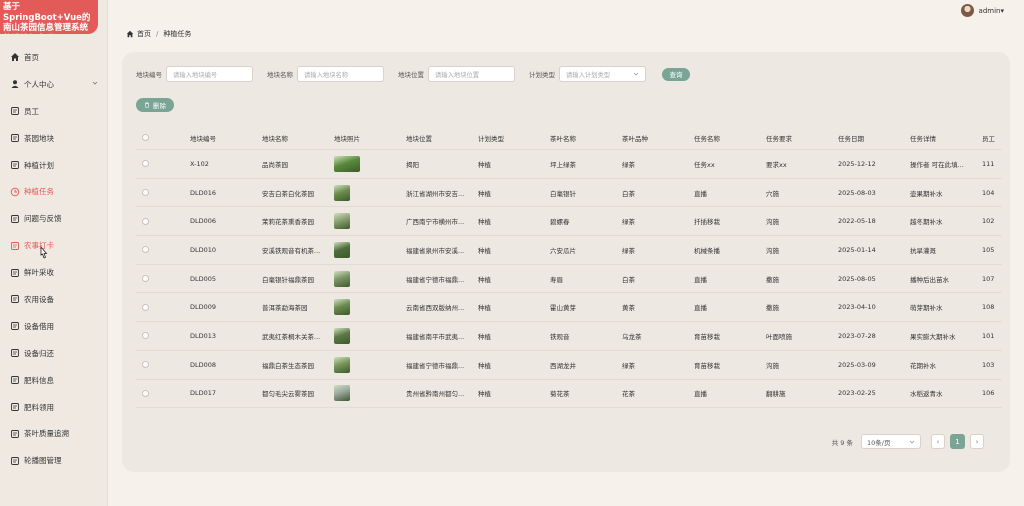 The height and width of the screenshot is (506, 1024). I want to click on sidebar-item-label: 个人中心, so click(39, 84).